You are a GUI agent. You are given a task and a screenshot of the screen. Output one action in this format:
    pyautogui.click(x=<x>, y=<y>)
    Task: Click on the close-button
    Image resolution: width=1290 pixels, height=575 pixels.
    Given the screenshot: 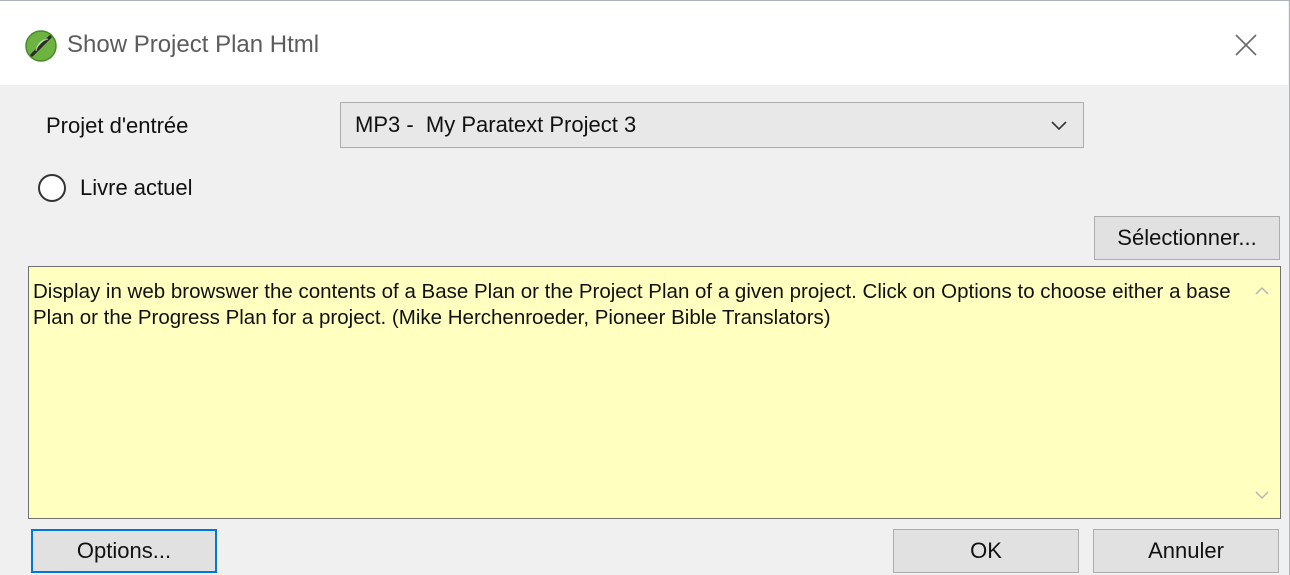 What is the action you would take?
    pyautogui.click(x=1246, y=45)
    